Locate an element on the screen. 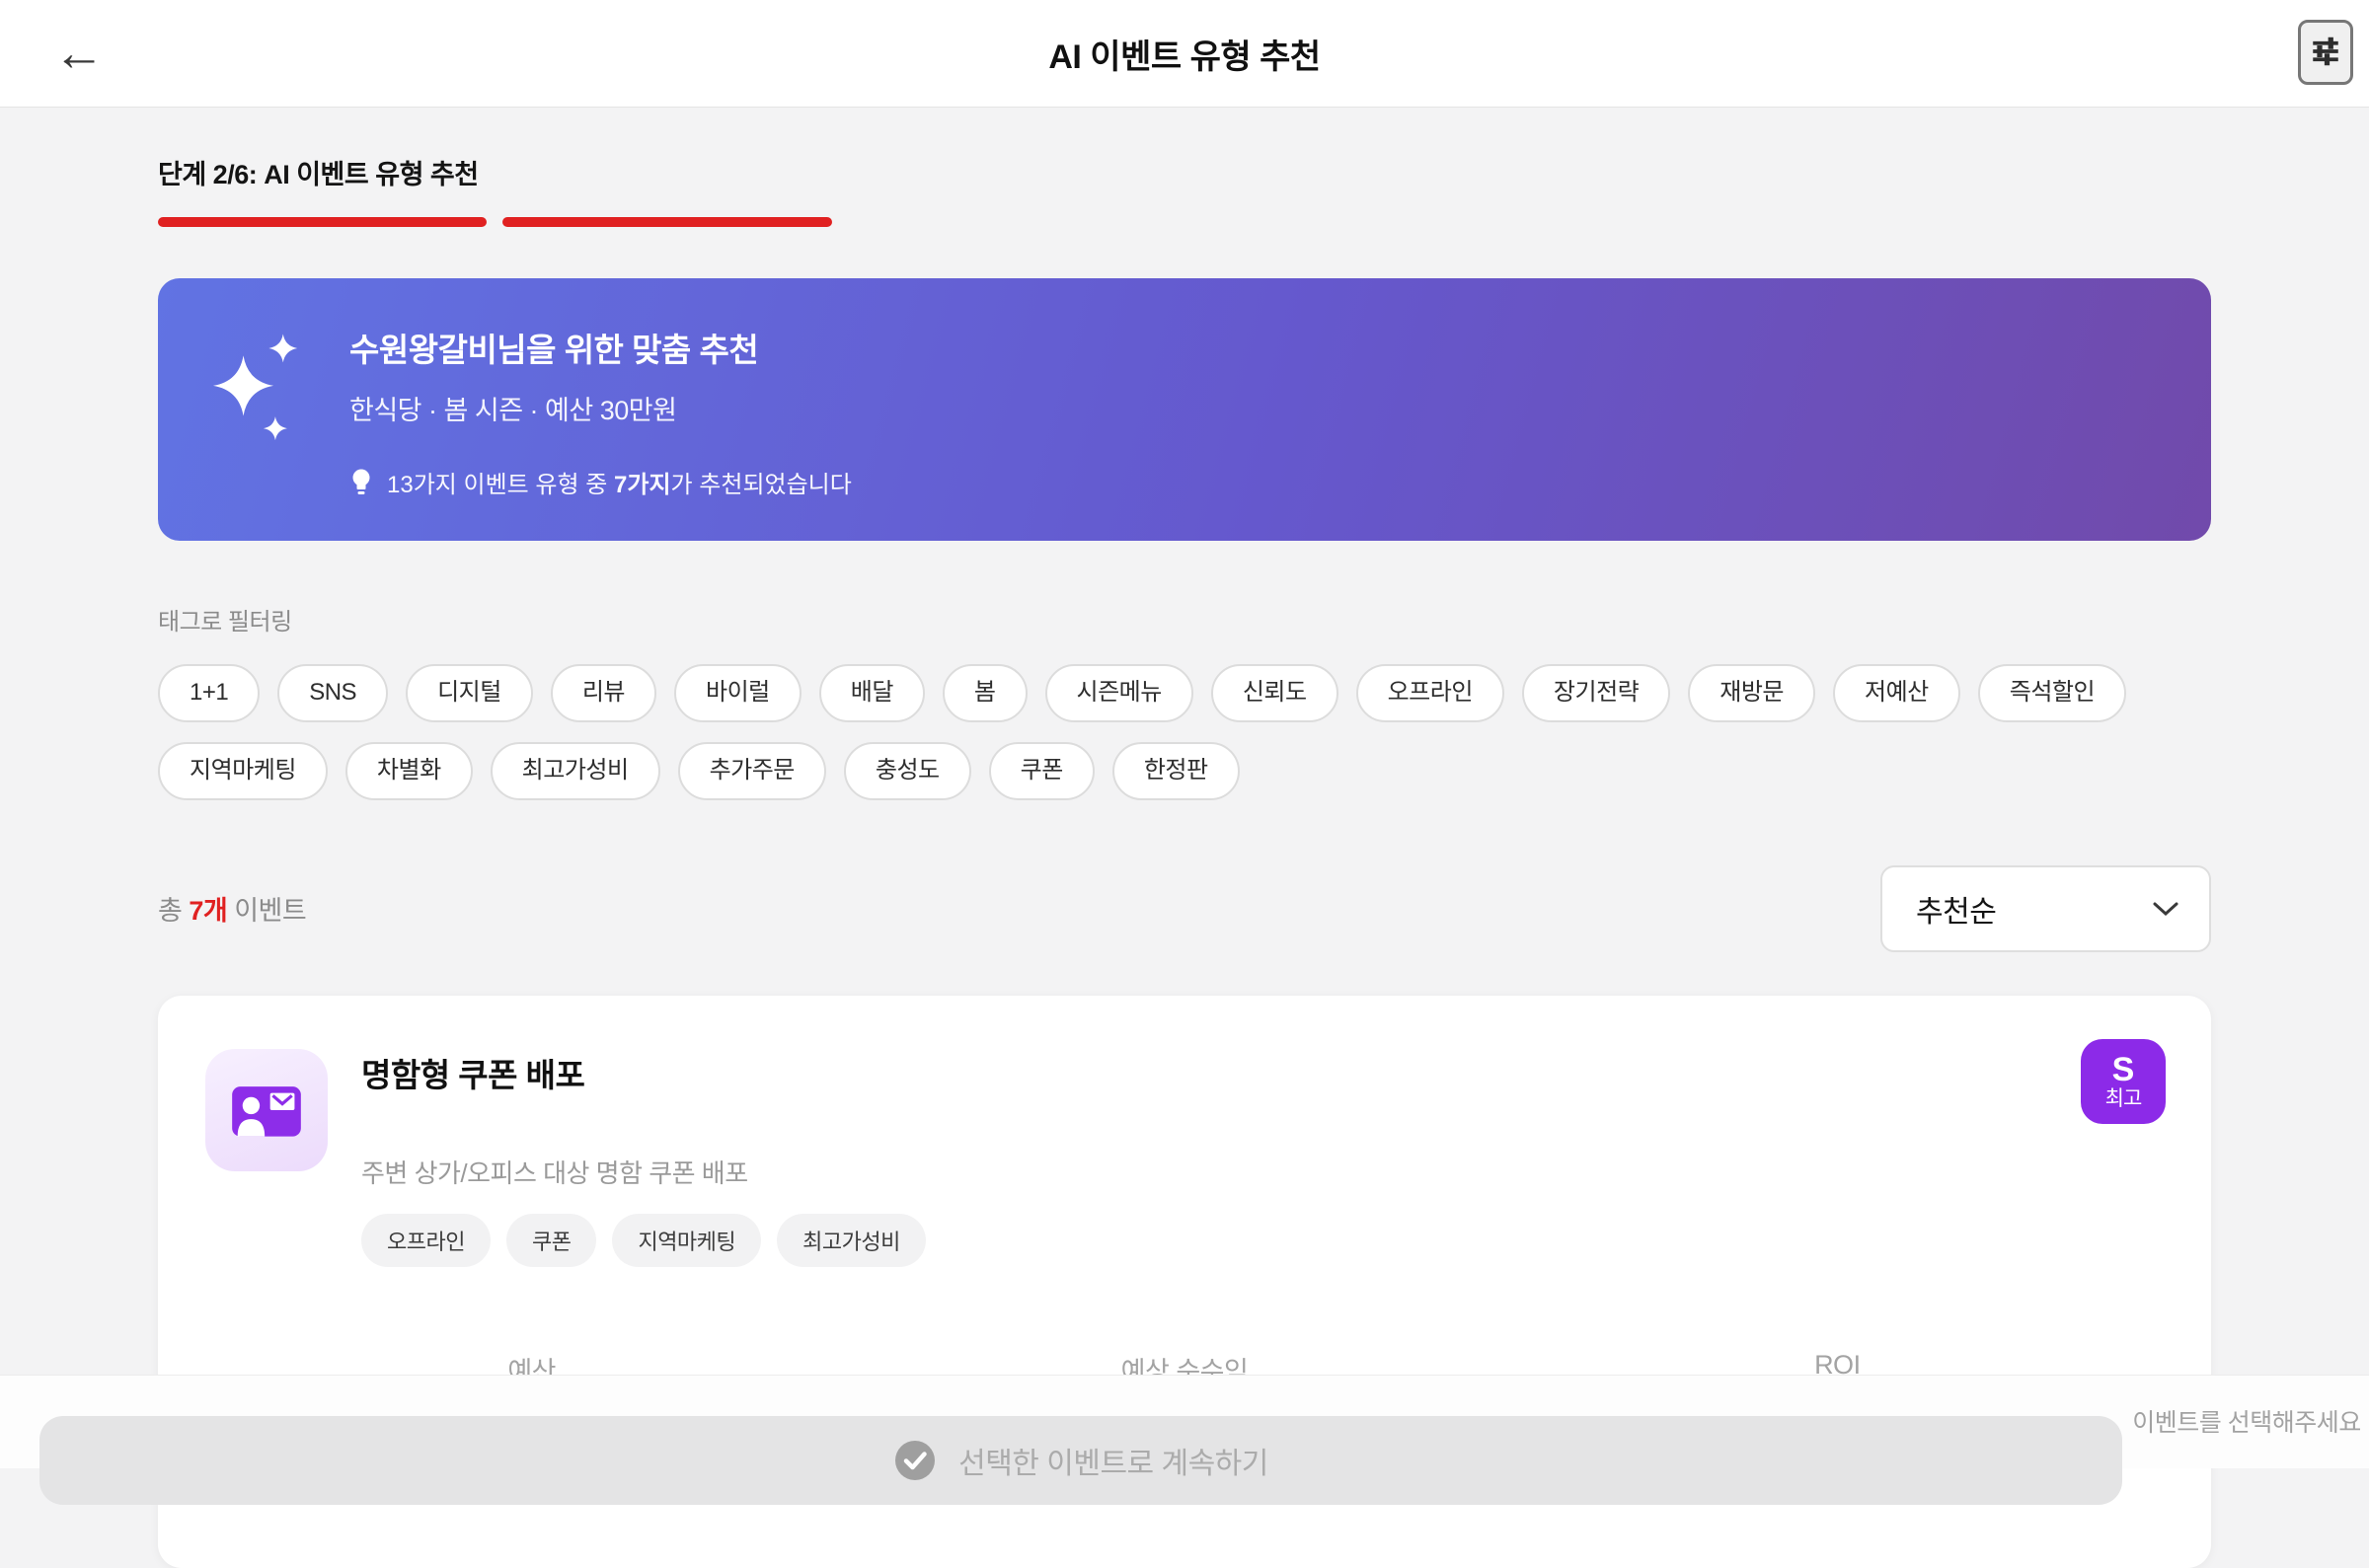  back-button: ← is located at coordinates (79, 54).